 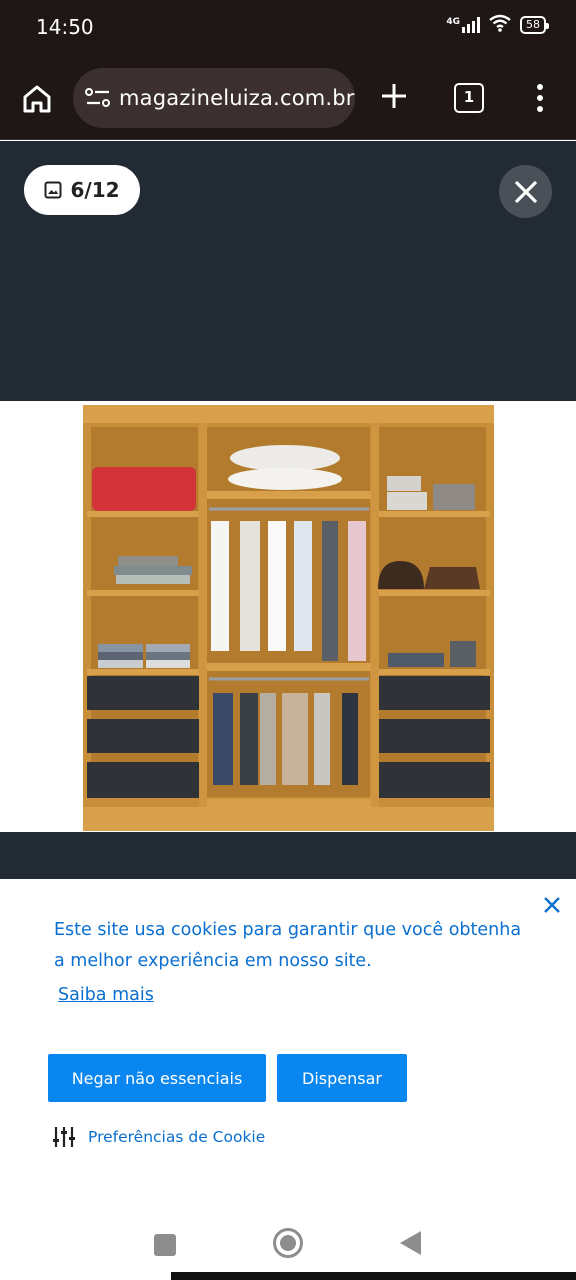 What do you see at coordinates (463, 25) in the screenshot?
I see `signal-icon: 4G` at bounding box center [463, 25].